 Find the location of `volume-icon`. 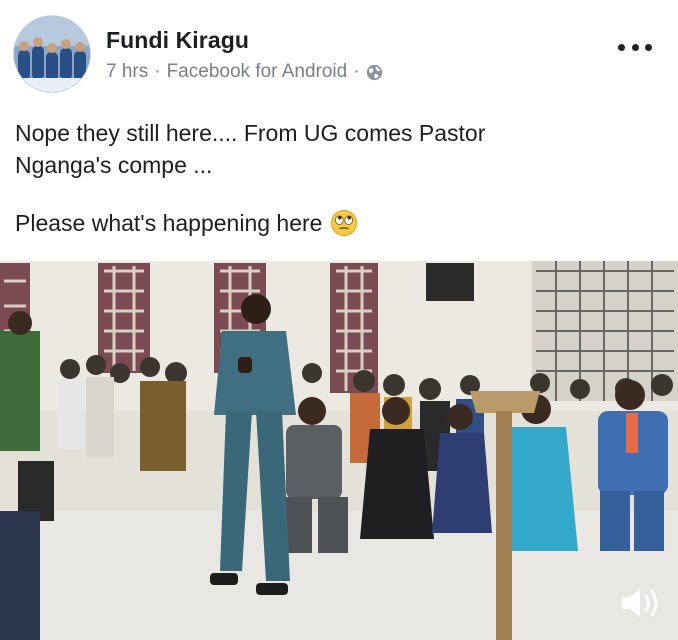

volume-icon is located at coordinates (641, 603).